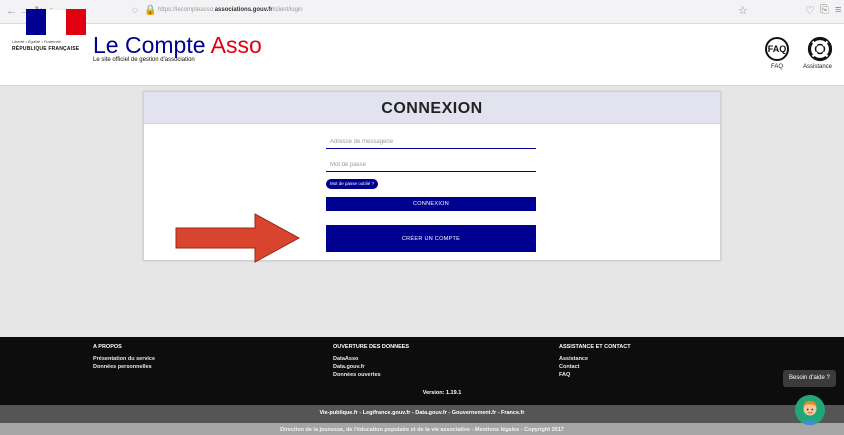 This screenshot has height=435, width=844. I want to click on login-title: CONNEXION, so click(432, 108).